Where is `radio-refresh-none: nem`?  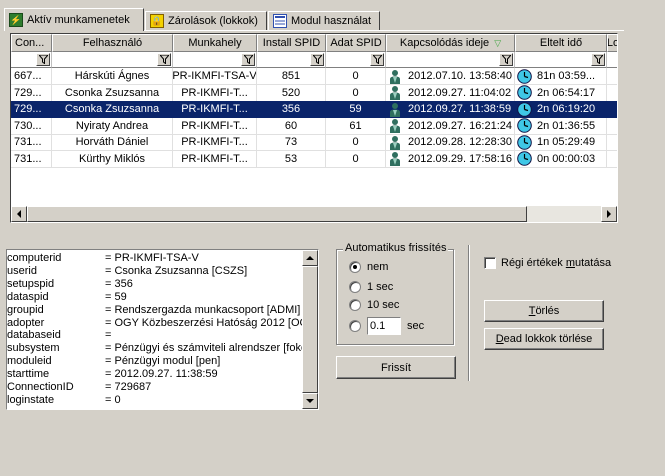
radio-refresh-none: nem is located at coordinates (368, 267).